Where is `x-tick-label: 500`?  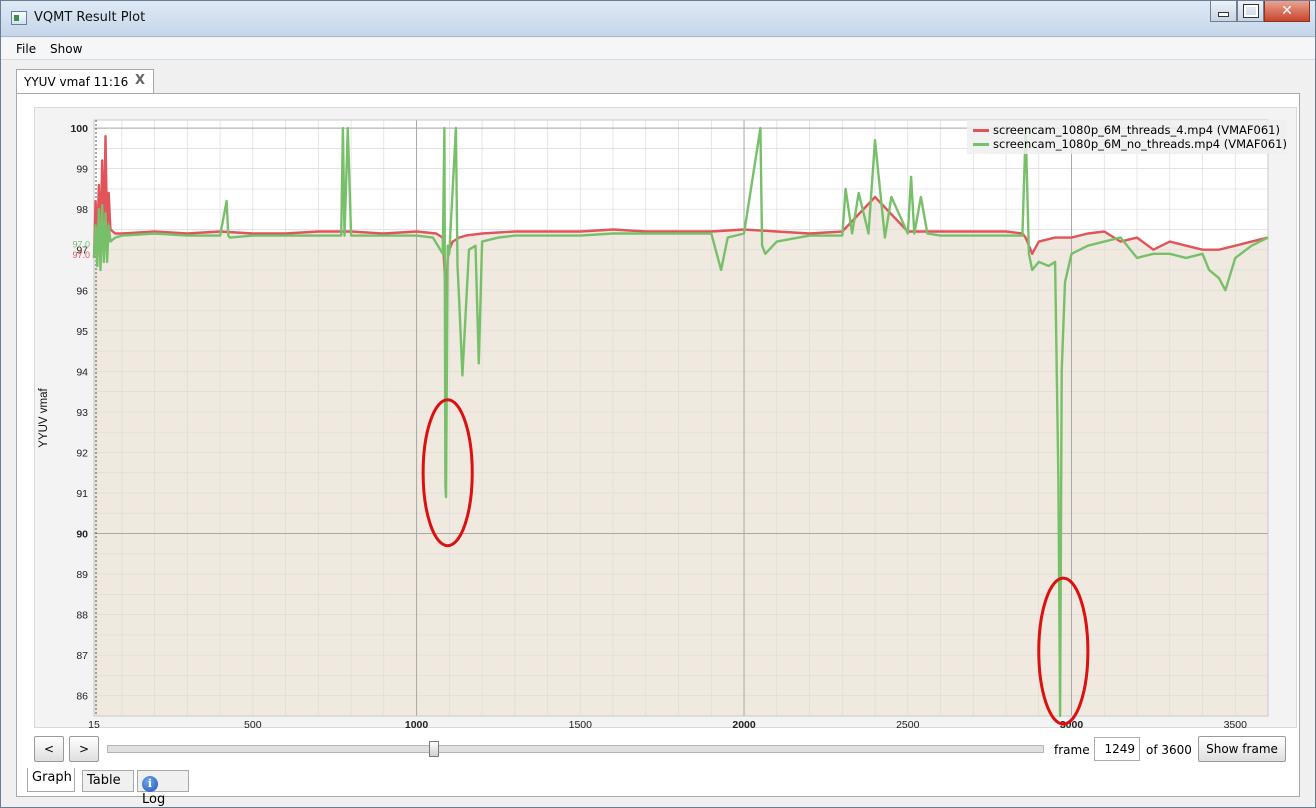
x-tick-label: 500 is located at coordinates (253, 724).